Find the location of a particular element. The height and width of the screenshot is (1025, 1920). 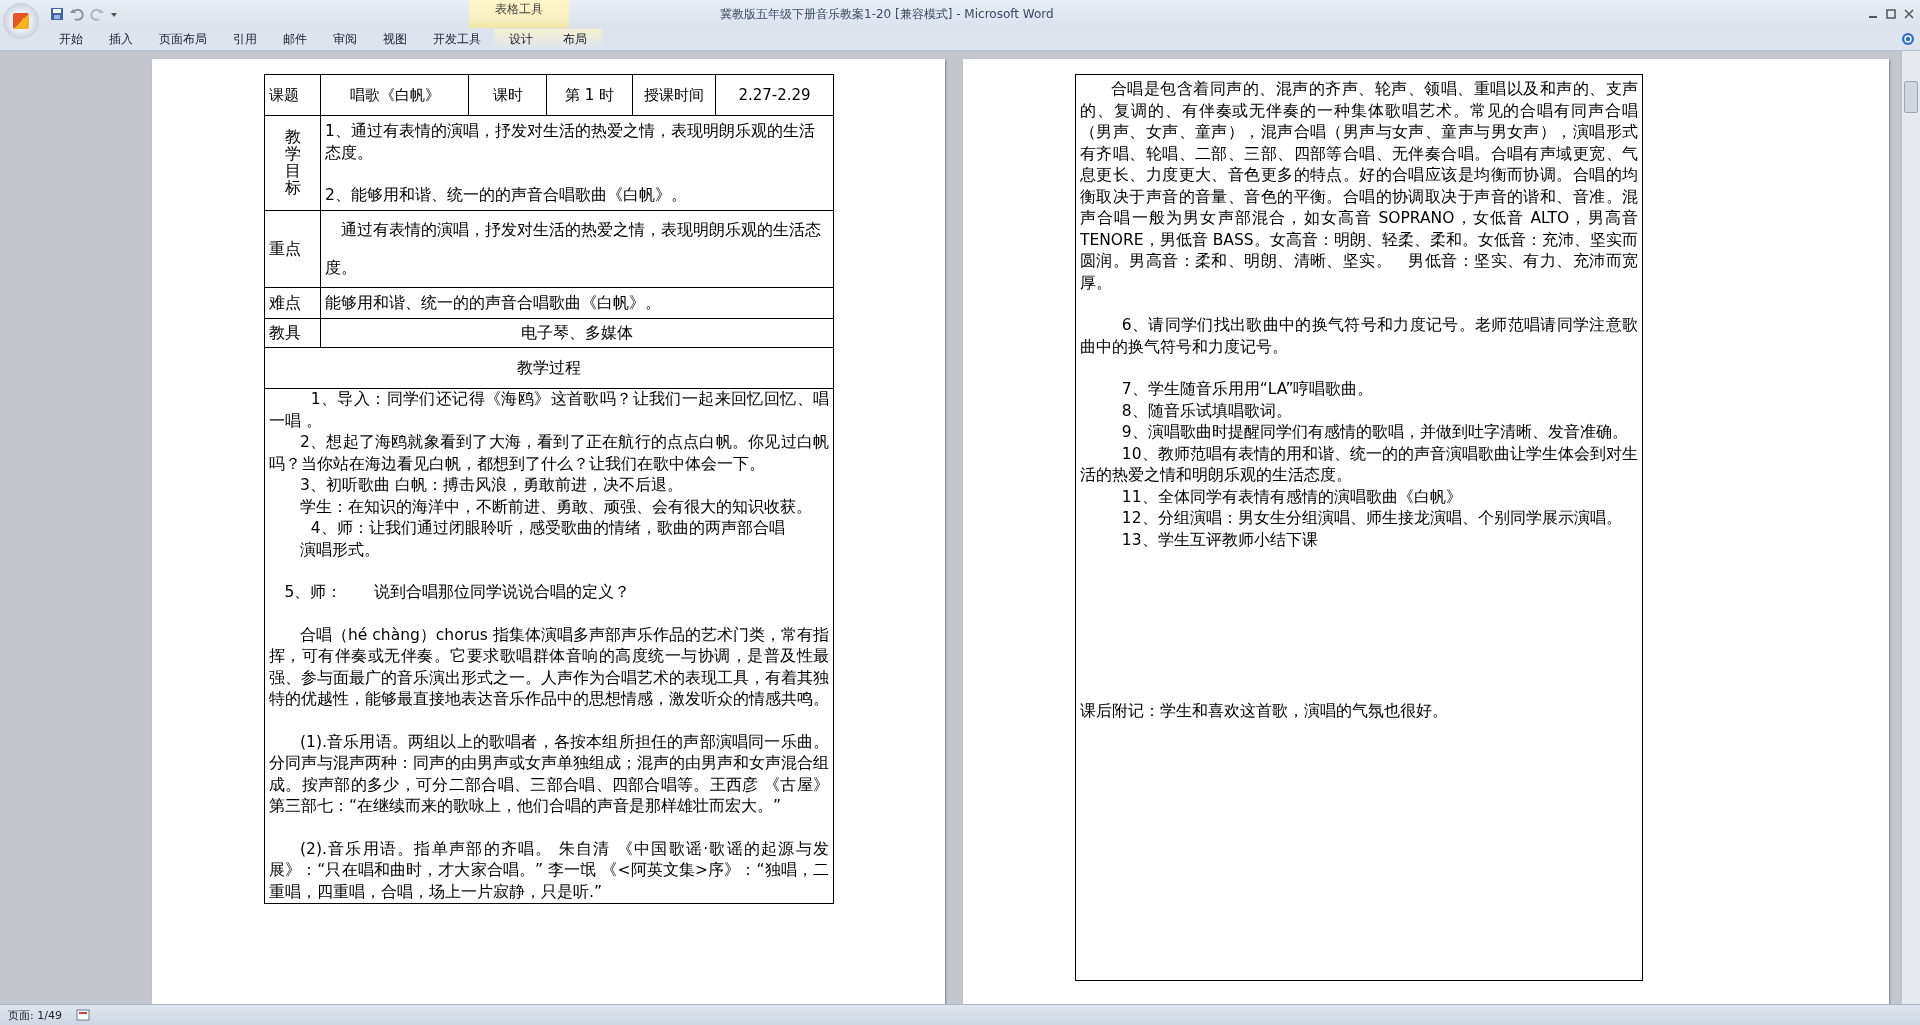

paragraph: (2).音乐用语。指单声部的齐唱。 朱自清 《中国歌谣·歌谣的起源与发展》：“只在唱和曲时，才大家合唱。” 李一氓 《<阿英文集>序》：“独唱，二重唱，四重唱，合唱，场上一片寂静，只是听.” is located at coordinates (549, 870).